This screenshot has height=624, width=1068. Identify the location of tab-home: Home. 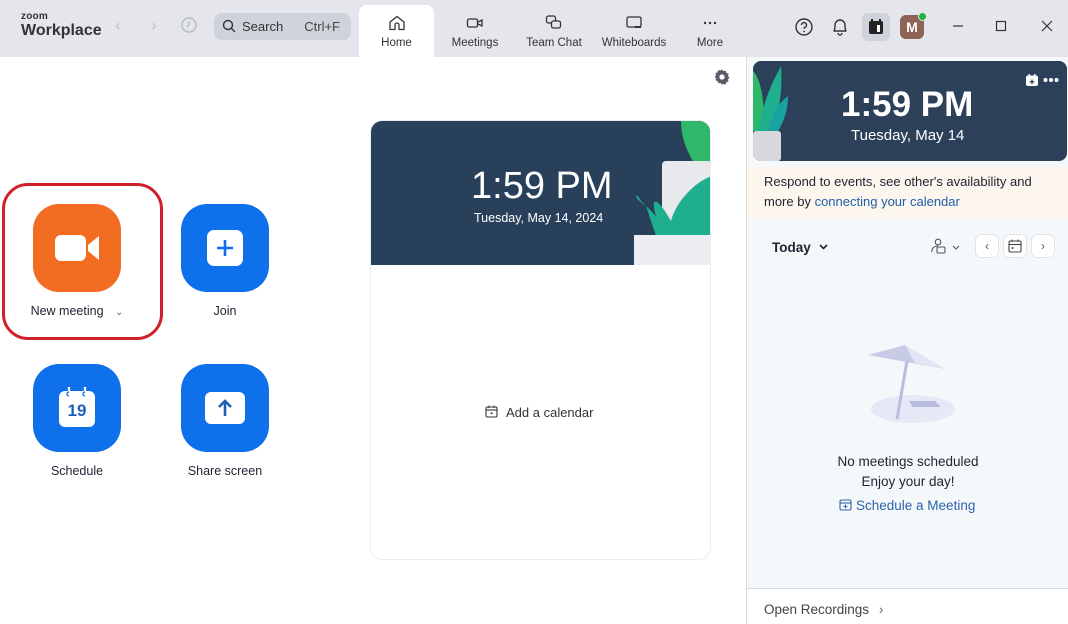
(396, 31).